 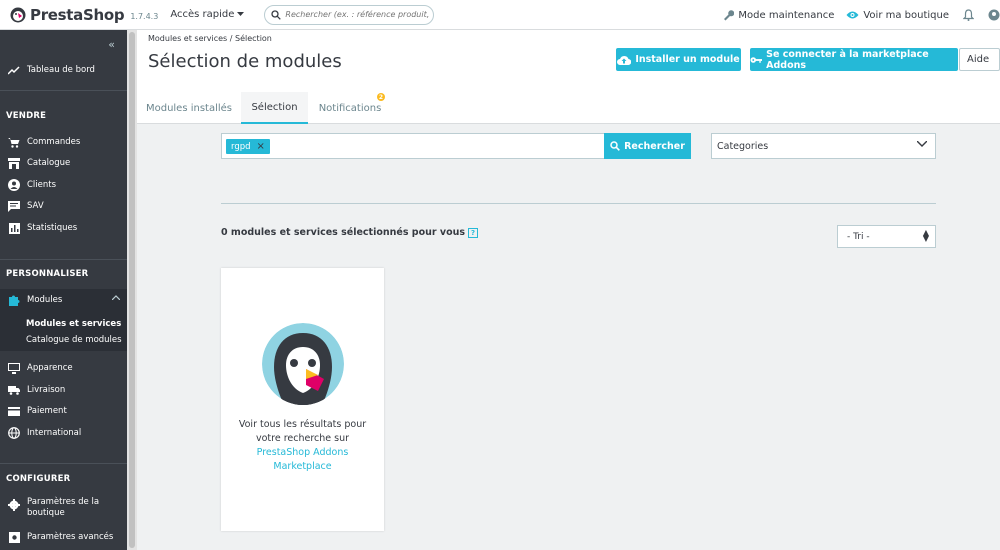 What do you see at coordinates (14, 433) in the screenshot?
I see `globe-icon` at bounding box center [14, 433].